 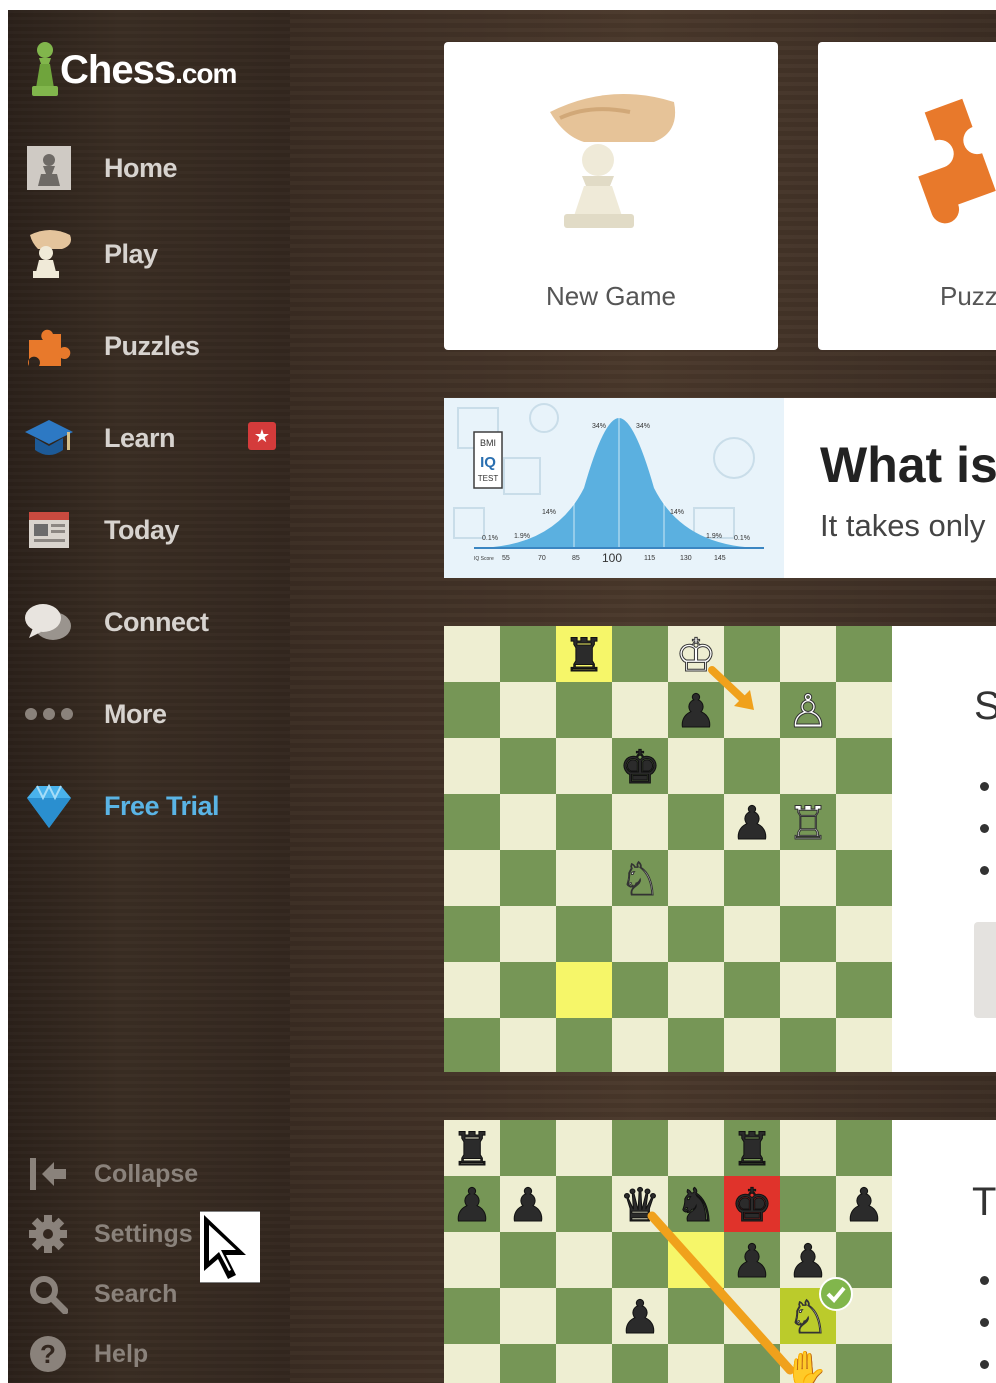 I want to click on chess-board-2: ♜ ♜♟ ♟ ♛ ♞ ♚ ♟♟ ♟♟ ♘✋, so click(x=668, y=1251).